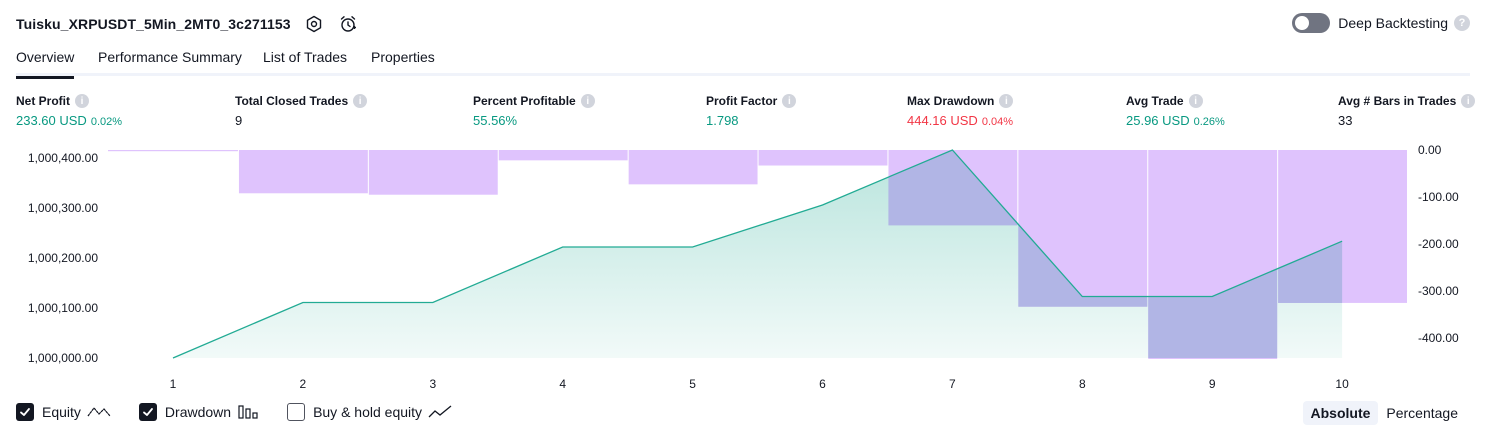  I want to click on view-mode-toggle: Absolute Percentage, so click(1384, 413).